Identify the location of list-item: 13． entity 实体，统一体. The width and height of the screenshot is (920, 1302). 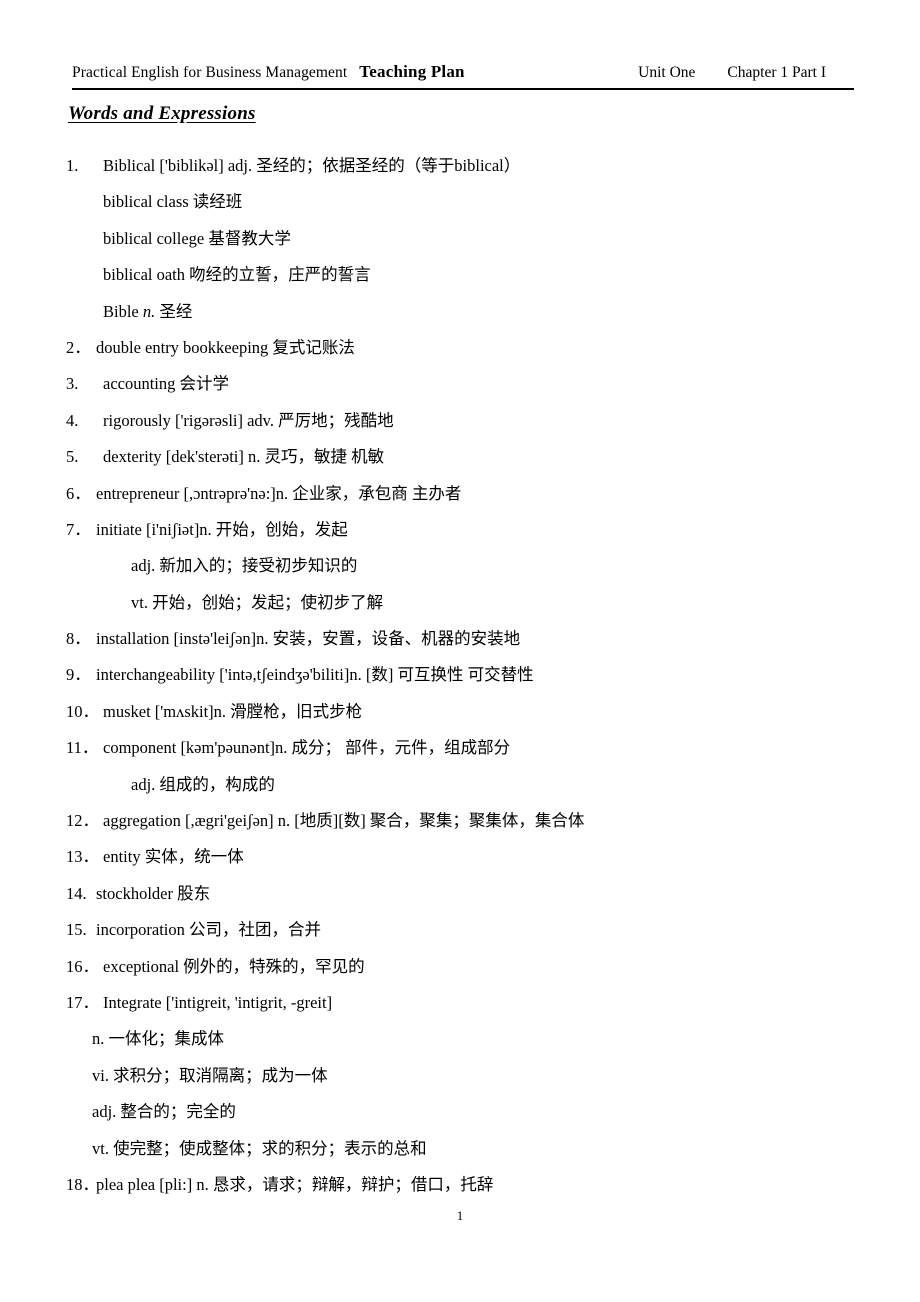
(460, 857).